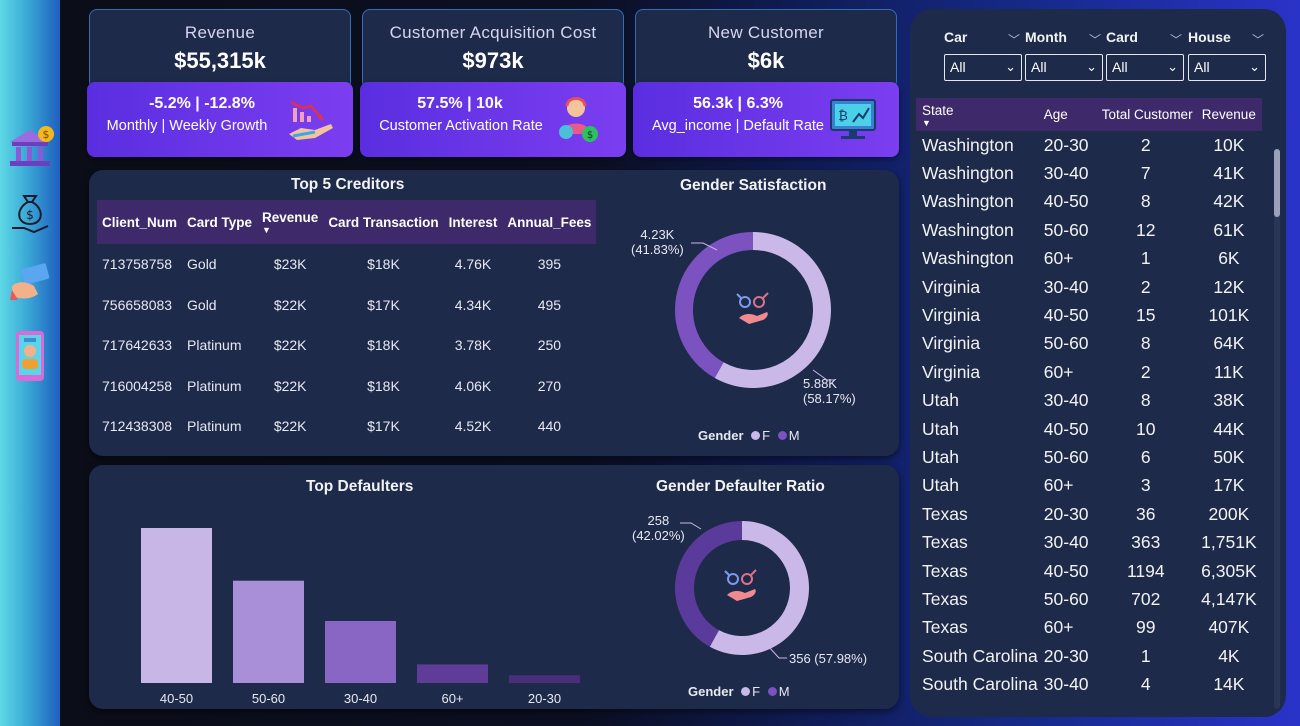 The height and width of the screenshot is (726, 1300). Describe the element at coordinates (1145, 684) in the screenshot. I see `table-cell: 4` at that location.